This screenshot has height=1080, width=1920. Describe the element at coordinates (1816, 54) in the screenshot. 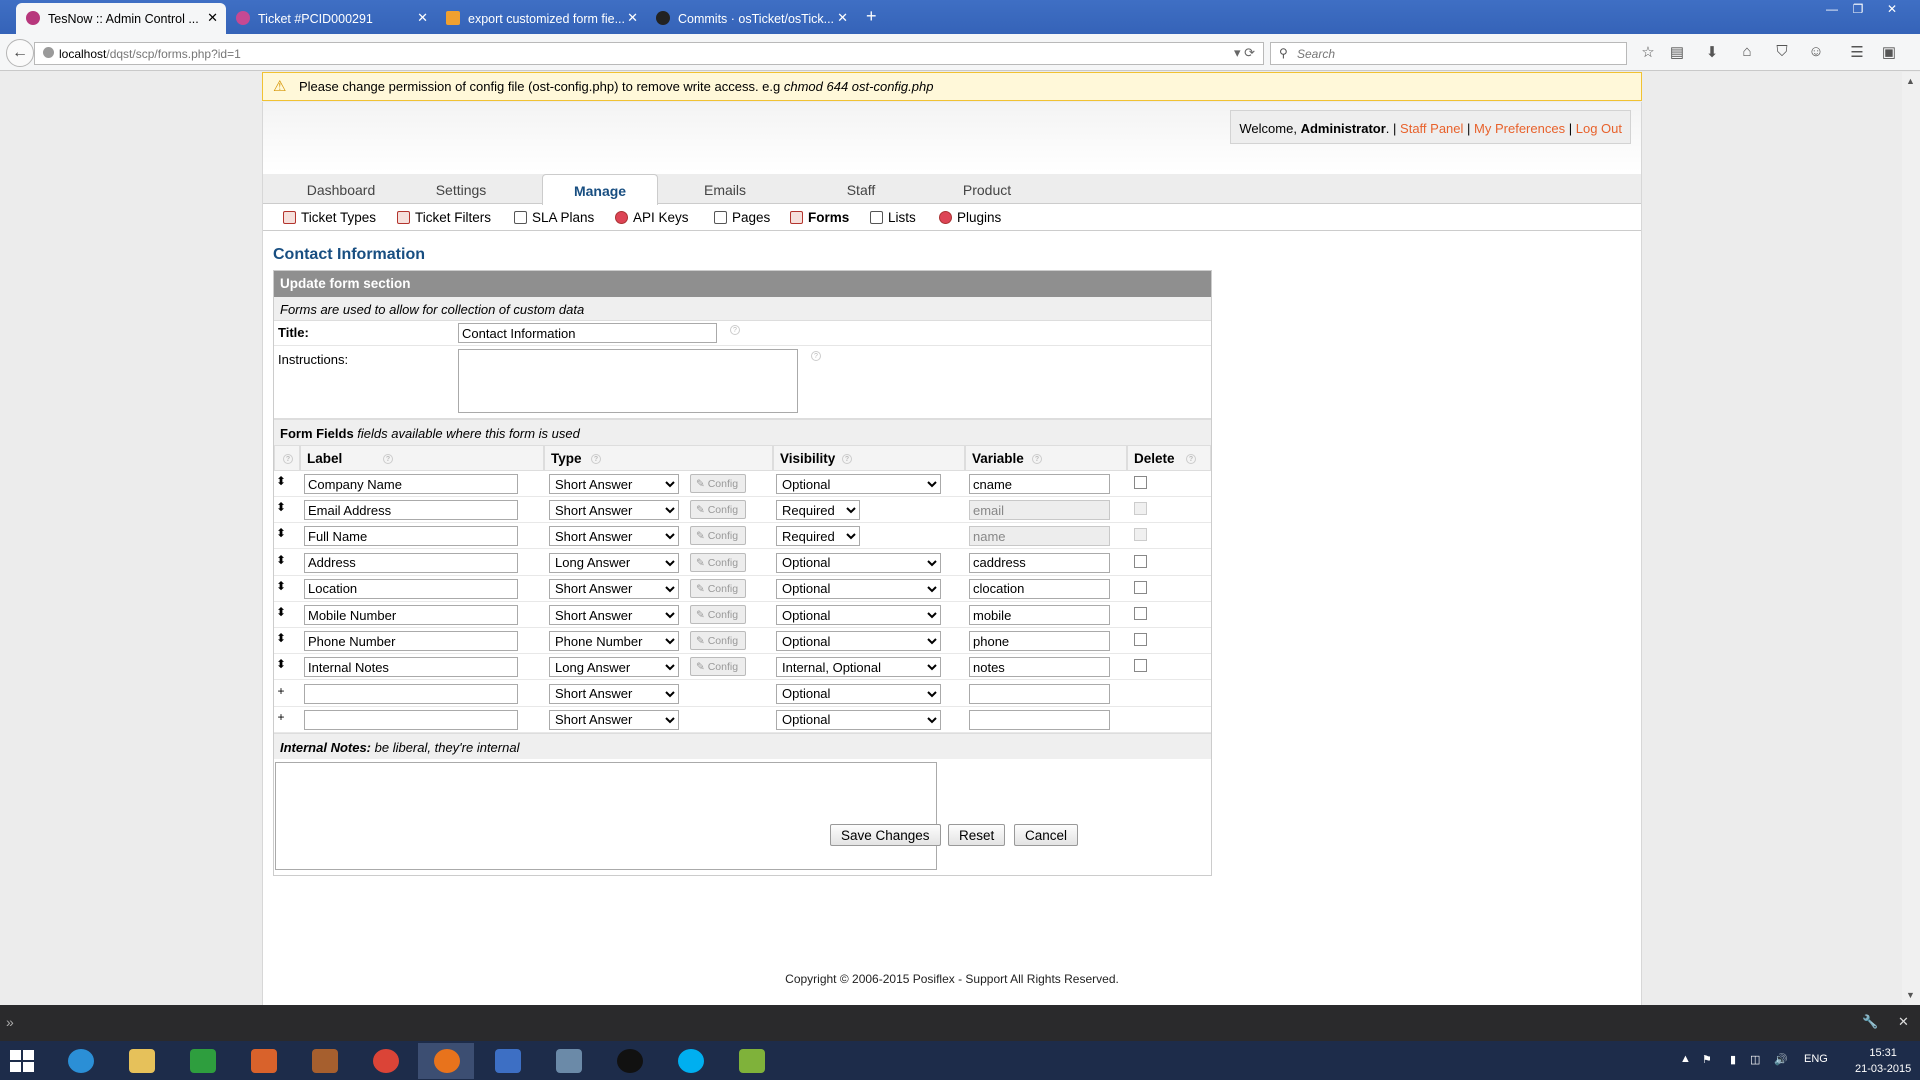

I see `chat-icon: ☺` at that location.